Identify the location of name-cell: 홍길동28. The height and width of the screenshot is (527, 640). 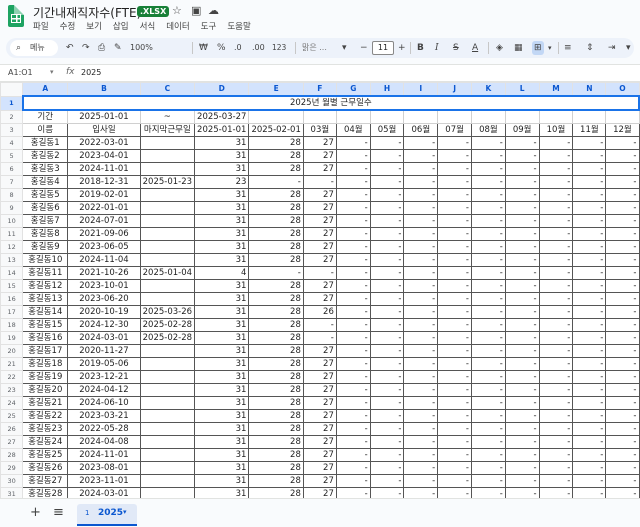
(45, 492).